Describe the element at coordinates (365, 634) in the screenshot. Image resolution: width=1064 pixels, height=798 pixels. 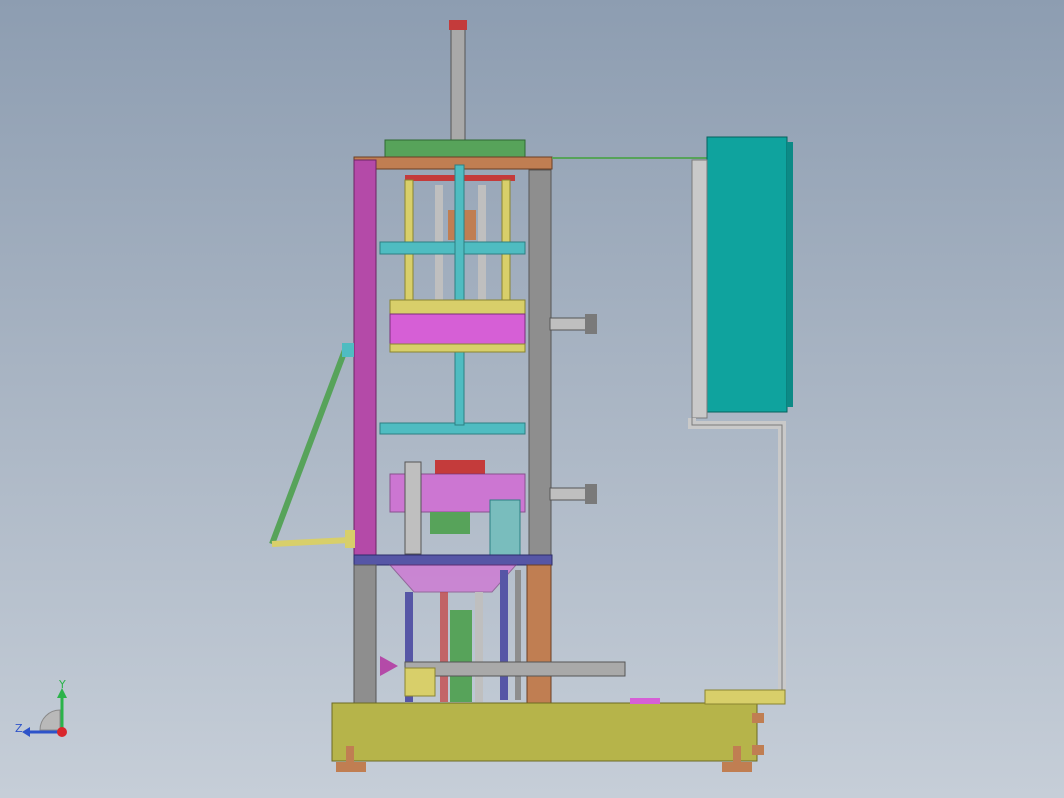
I see `lower-left-column` at that location.